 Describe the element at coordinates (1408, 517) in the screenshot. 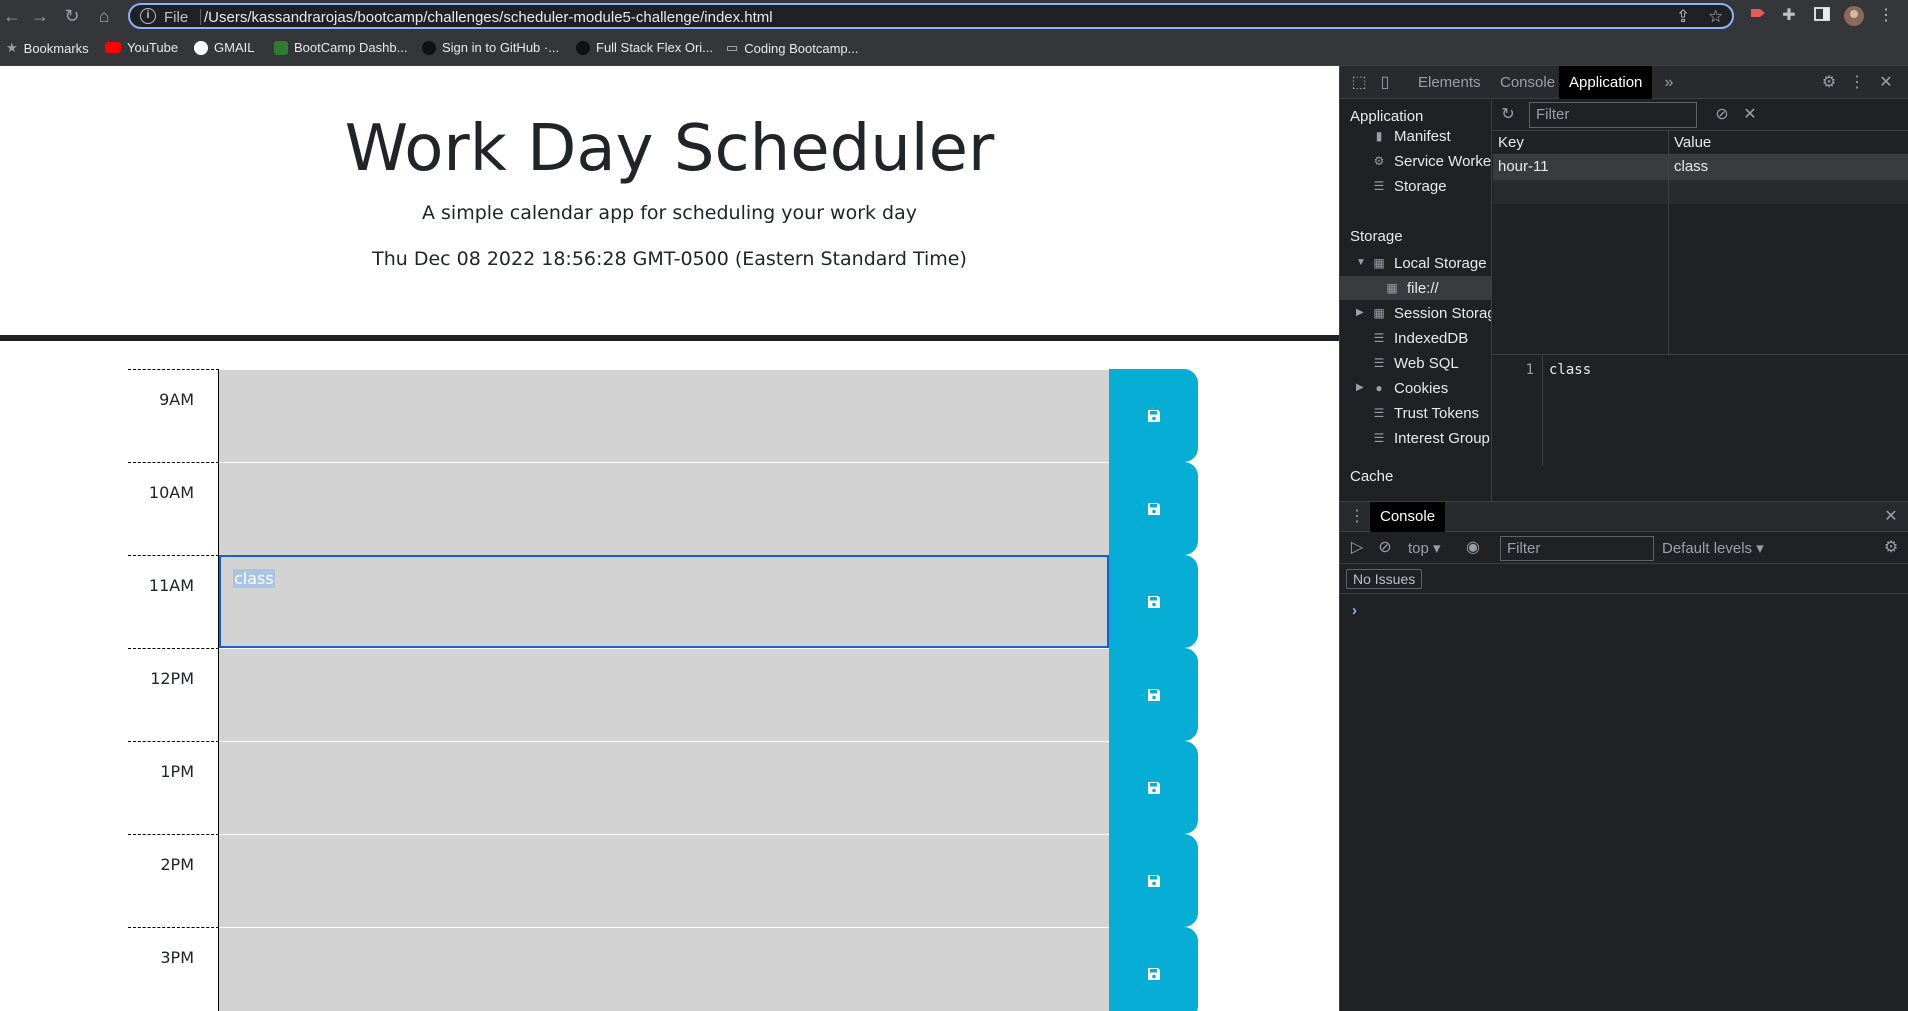

I see `drawer-tab-console: Console` at that location.